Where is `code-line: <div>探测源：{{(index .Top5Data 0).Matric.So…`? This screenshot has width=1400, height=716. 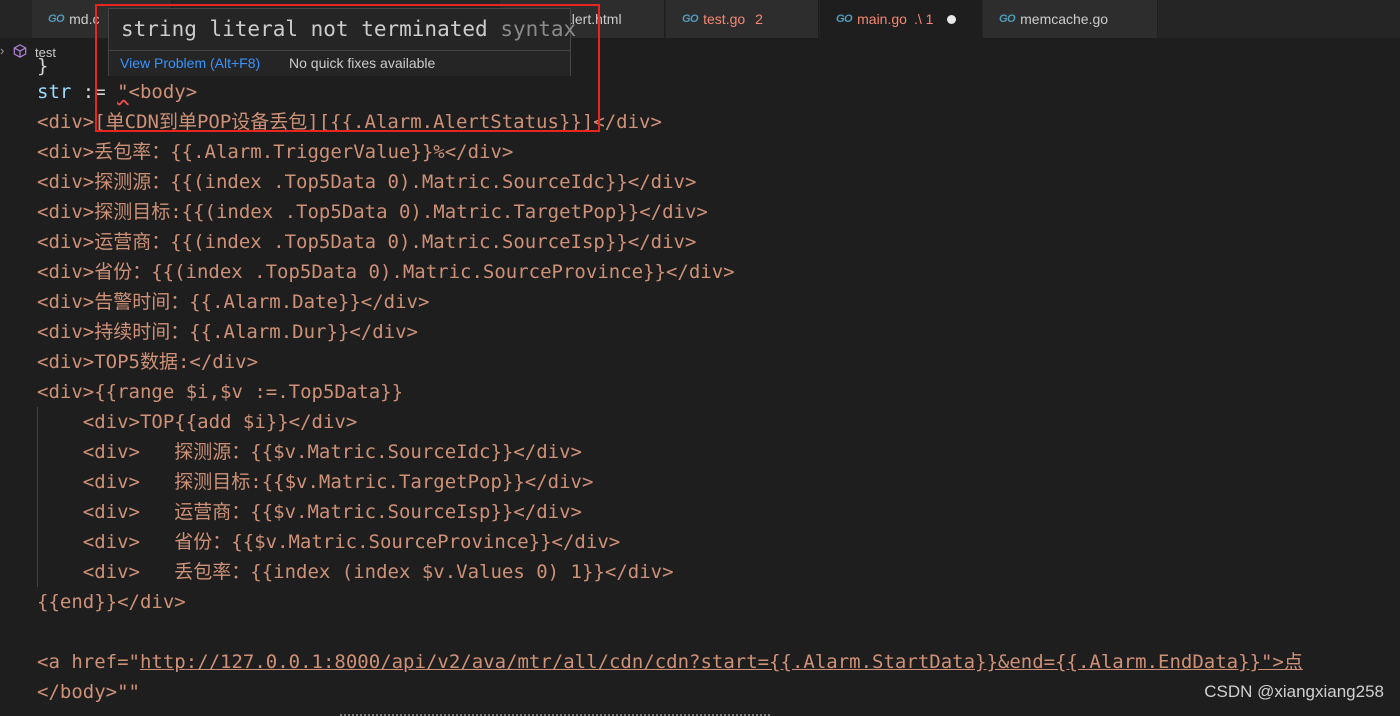 code-line: <div>探测源：{{(index .Top5Data 0).Matric.So… is located at coordinates (367, 182).